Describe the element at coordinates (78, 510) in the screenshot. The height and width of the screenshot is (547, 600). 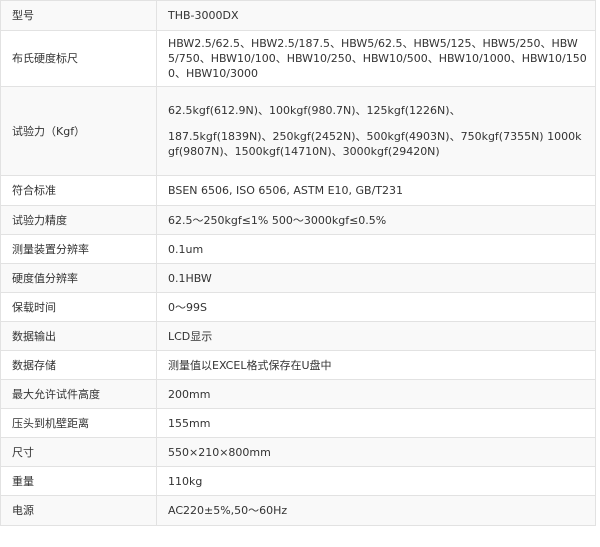
I see `row-label: 电源` at that location.